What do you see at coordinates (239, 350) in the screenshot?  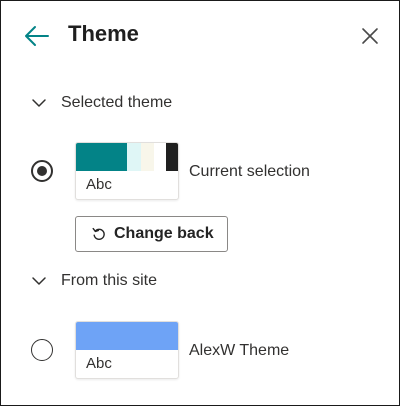 I see `theme-name: AlexW Theme` at bounding box center [239, 350].